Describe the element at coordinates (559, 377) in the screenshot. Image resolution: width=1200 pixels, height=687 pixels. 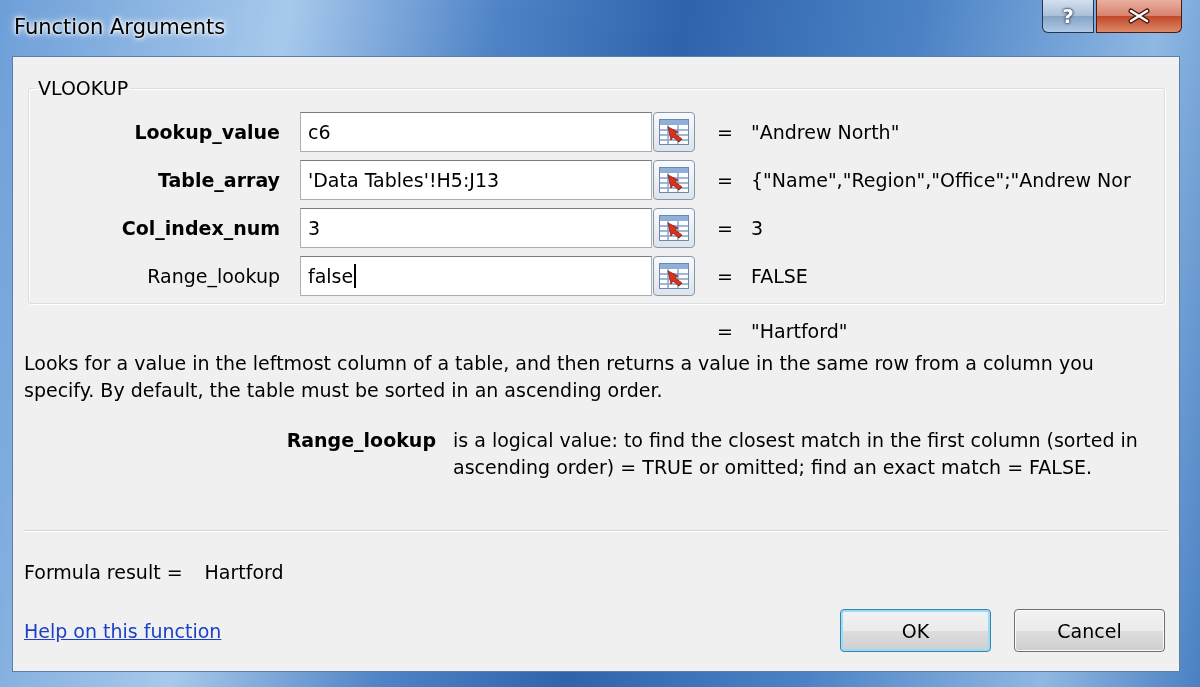
I see `function-description: Looks for a value in the leftmost column of a table, and then returns a value in the same row from a column you specify. By default, the table must be sorted in an ascending order.` at that location.